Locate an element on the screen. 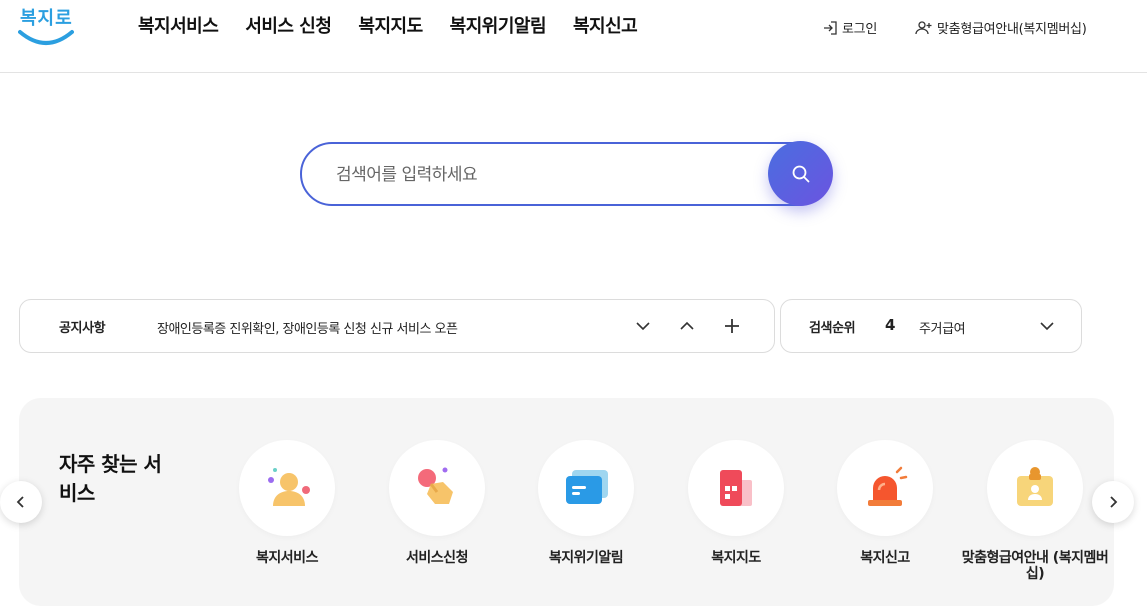  message-card-icon is located at coordinates (586, 488).